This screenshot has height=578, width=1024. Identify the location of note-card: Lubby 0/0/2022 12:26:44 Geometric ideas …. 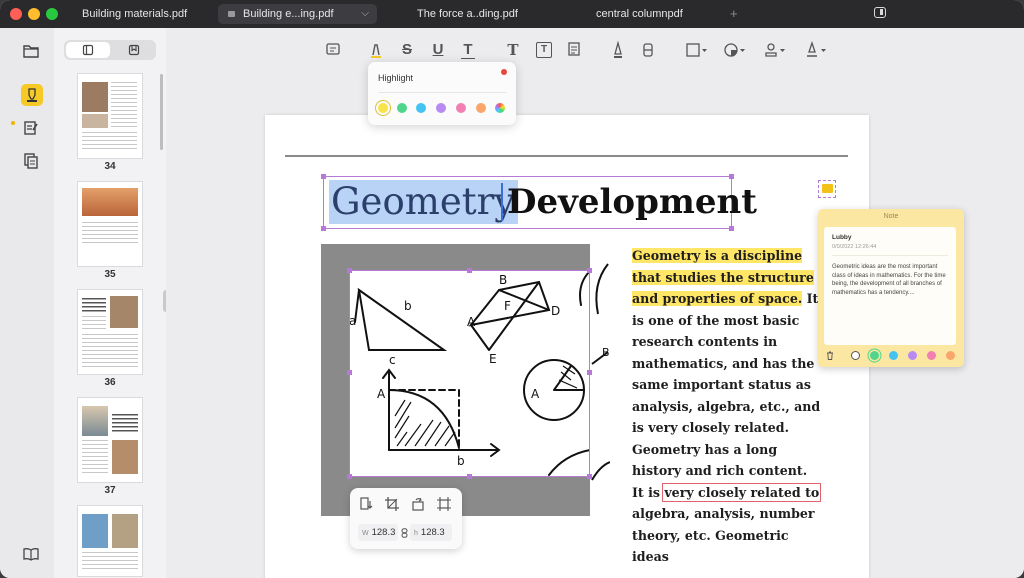
(890, 286).